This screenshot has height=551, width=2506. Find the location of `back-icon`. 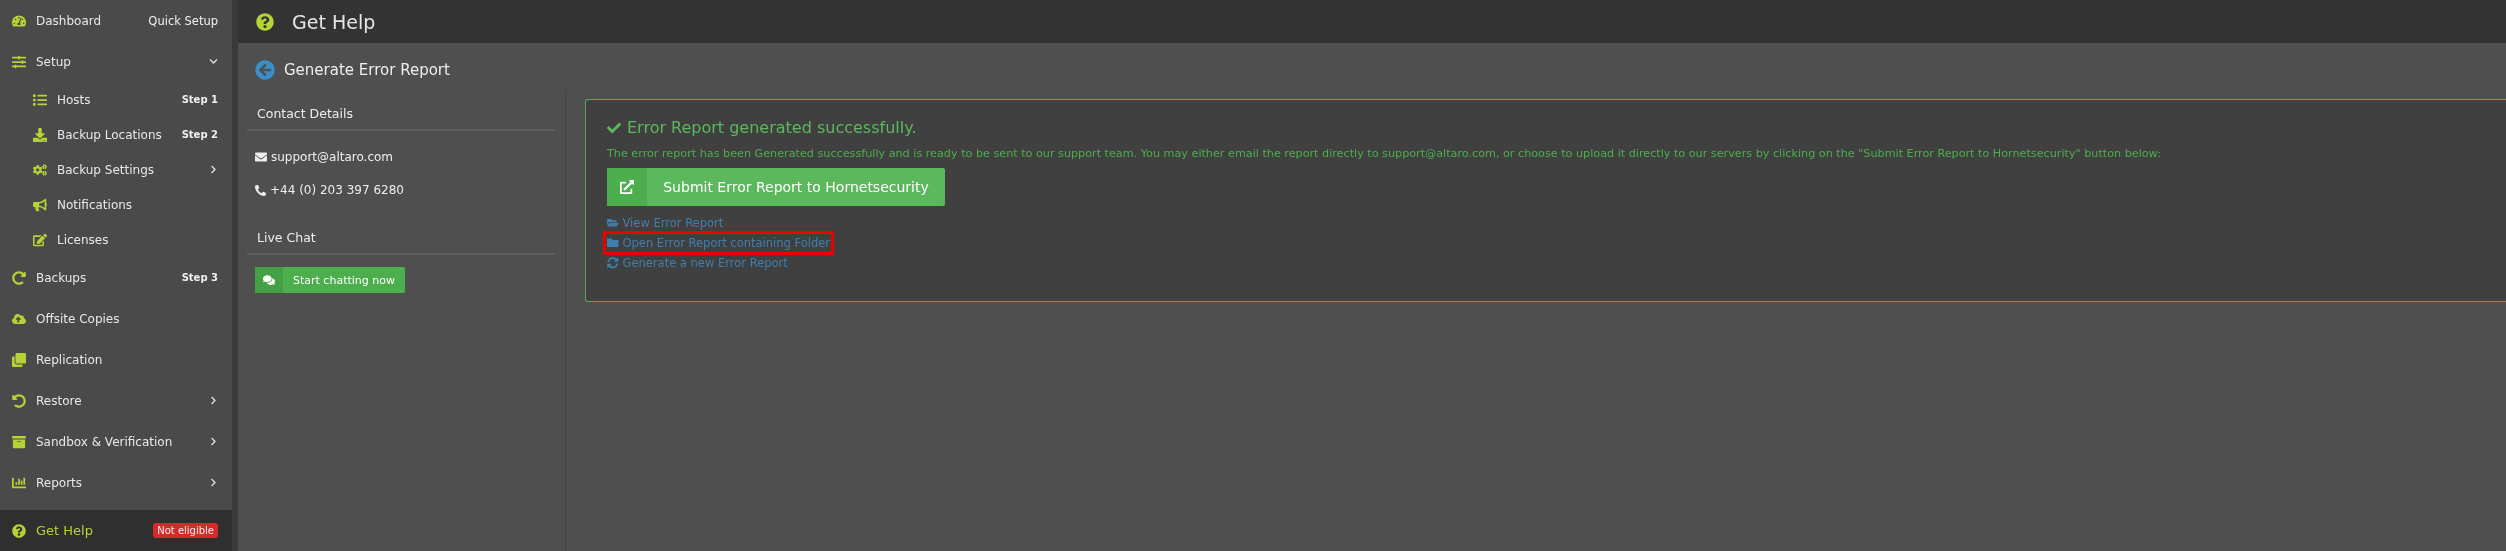

back-icon is located at coordinates (265, 70).